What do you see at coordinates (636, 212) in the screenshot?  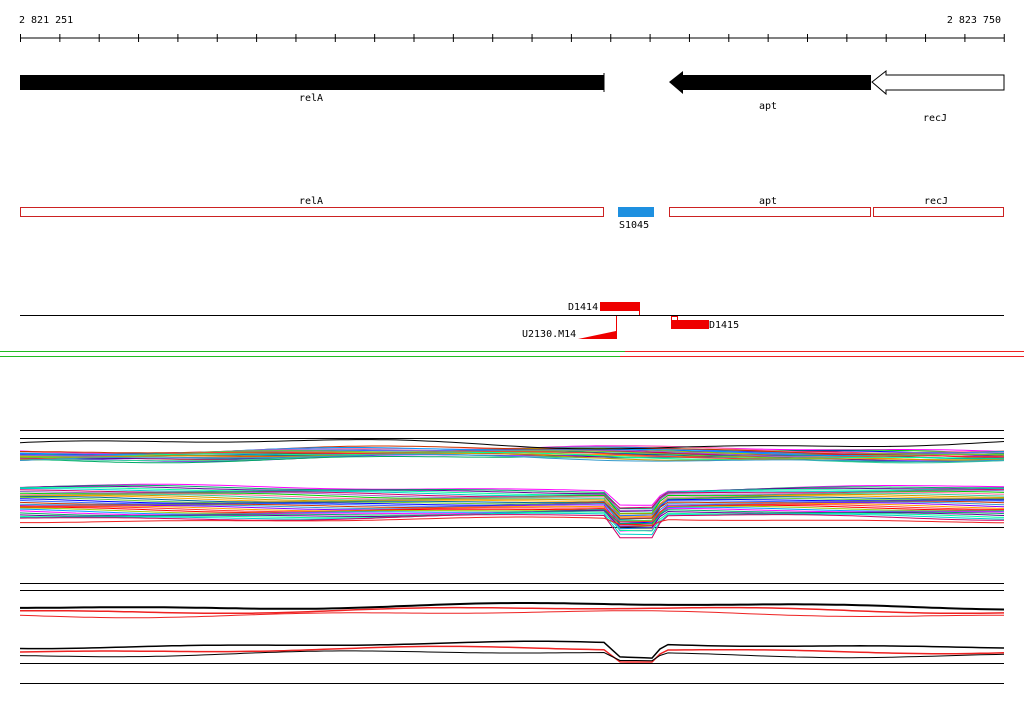 I see `feature-S1045` at bounding box center [636, 212].